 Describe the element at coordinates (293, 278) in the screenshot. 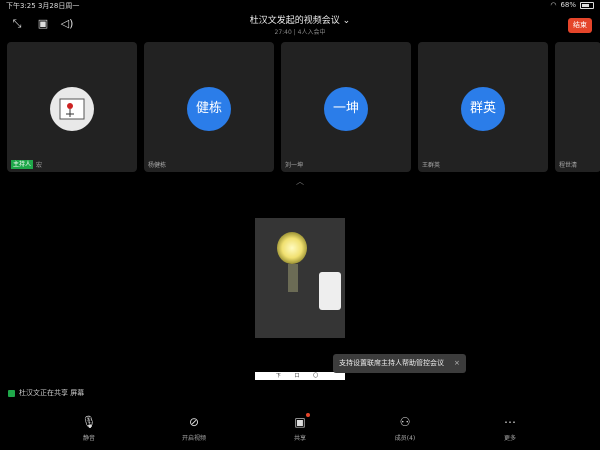

I see `light-bulb-base` at that location.